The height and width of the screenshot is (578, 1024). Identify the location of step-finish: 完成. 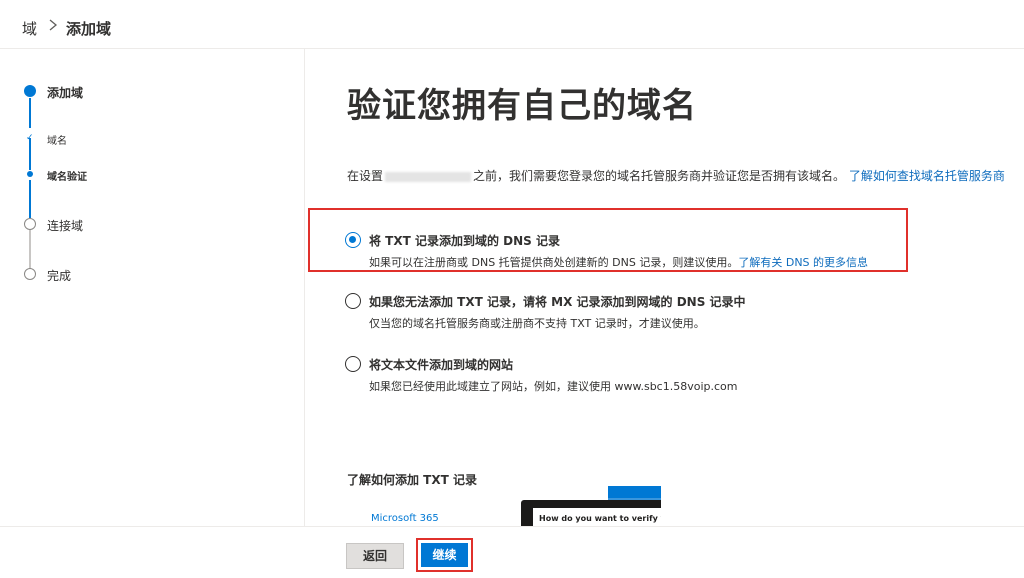
(59, 276).